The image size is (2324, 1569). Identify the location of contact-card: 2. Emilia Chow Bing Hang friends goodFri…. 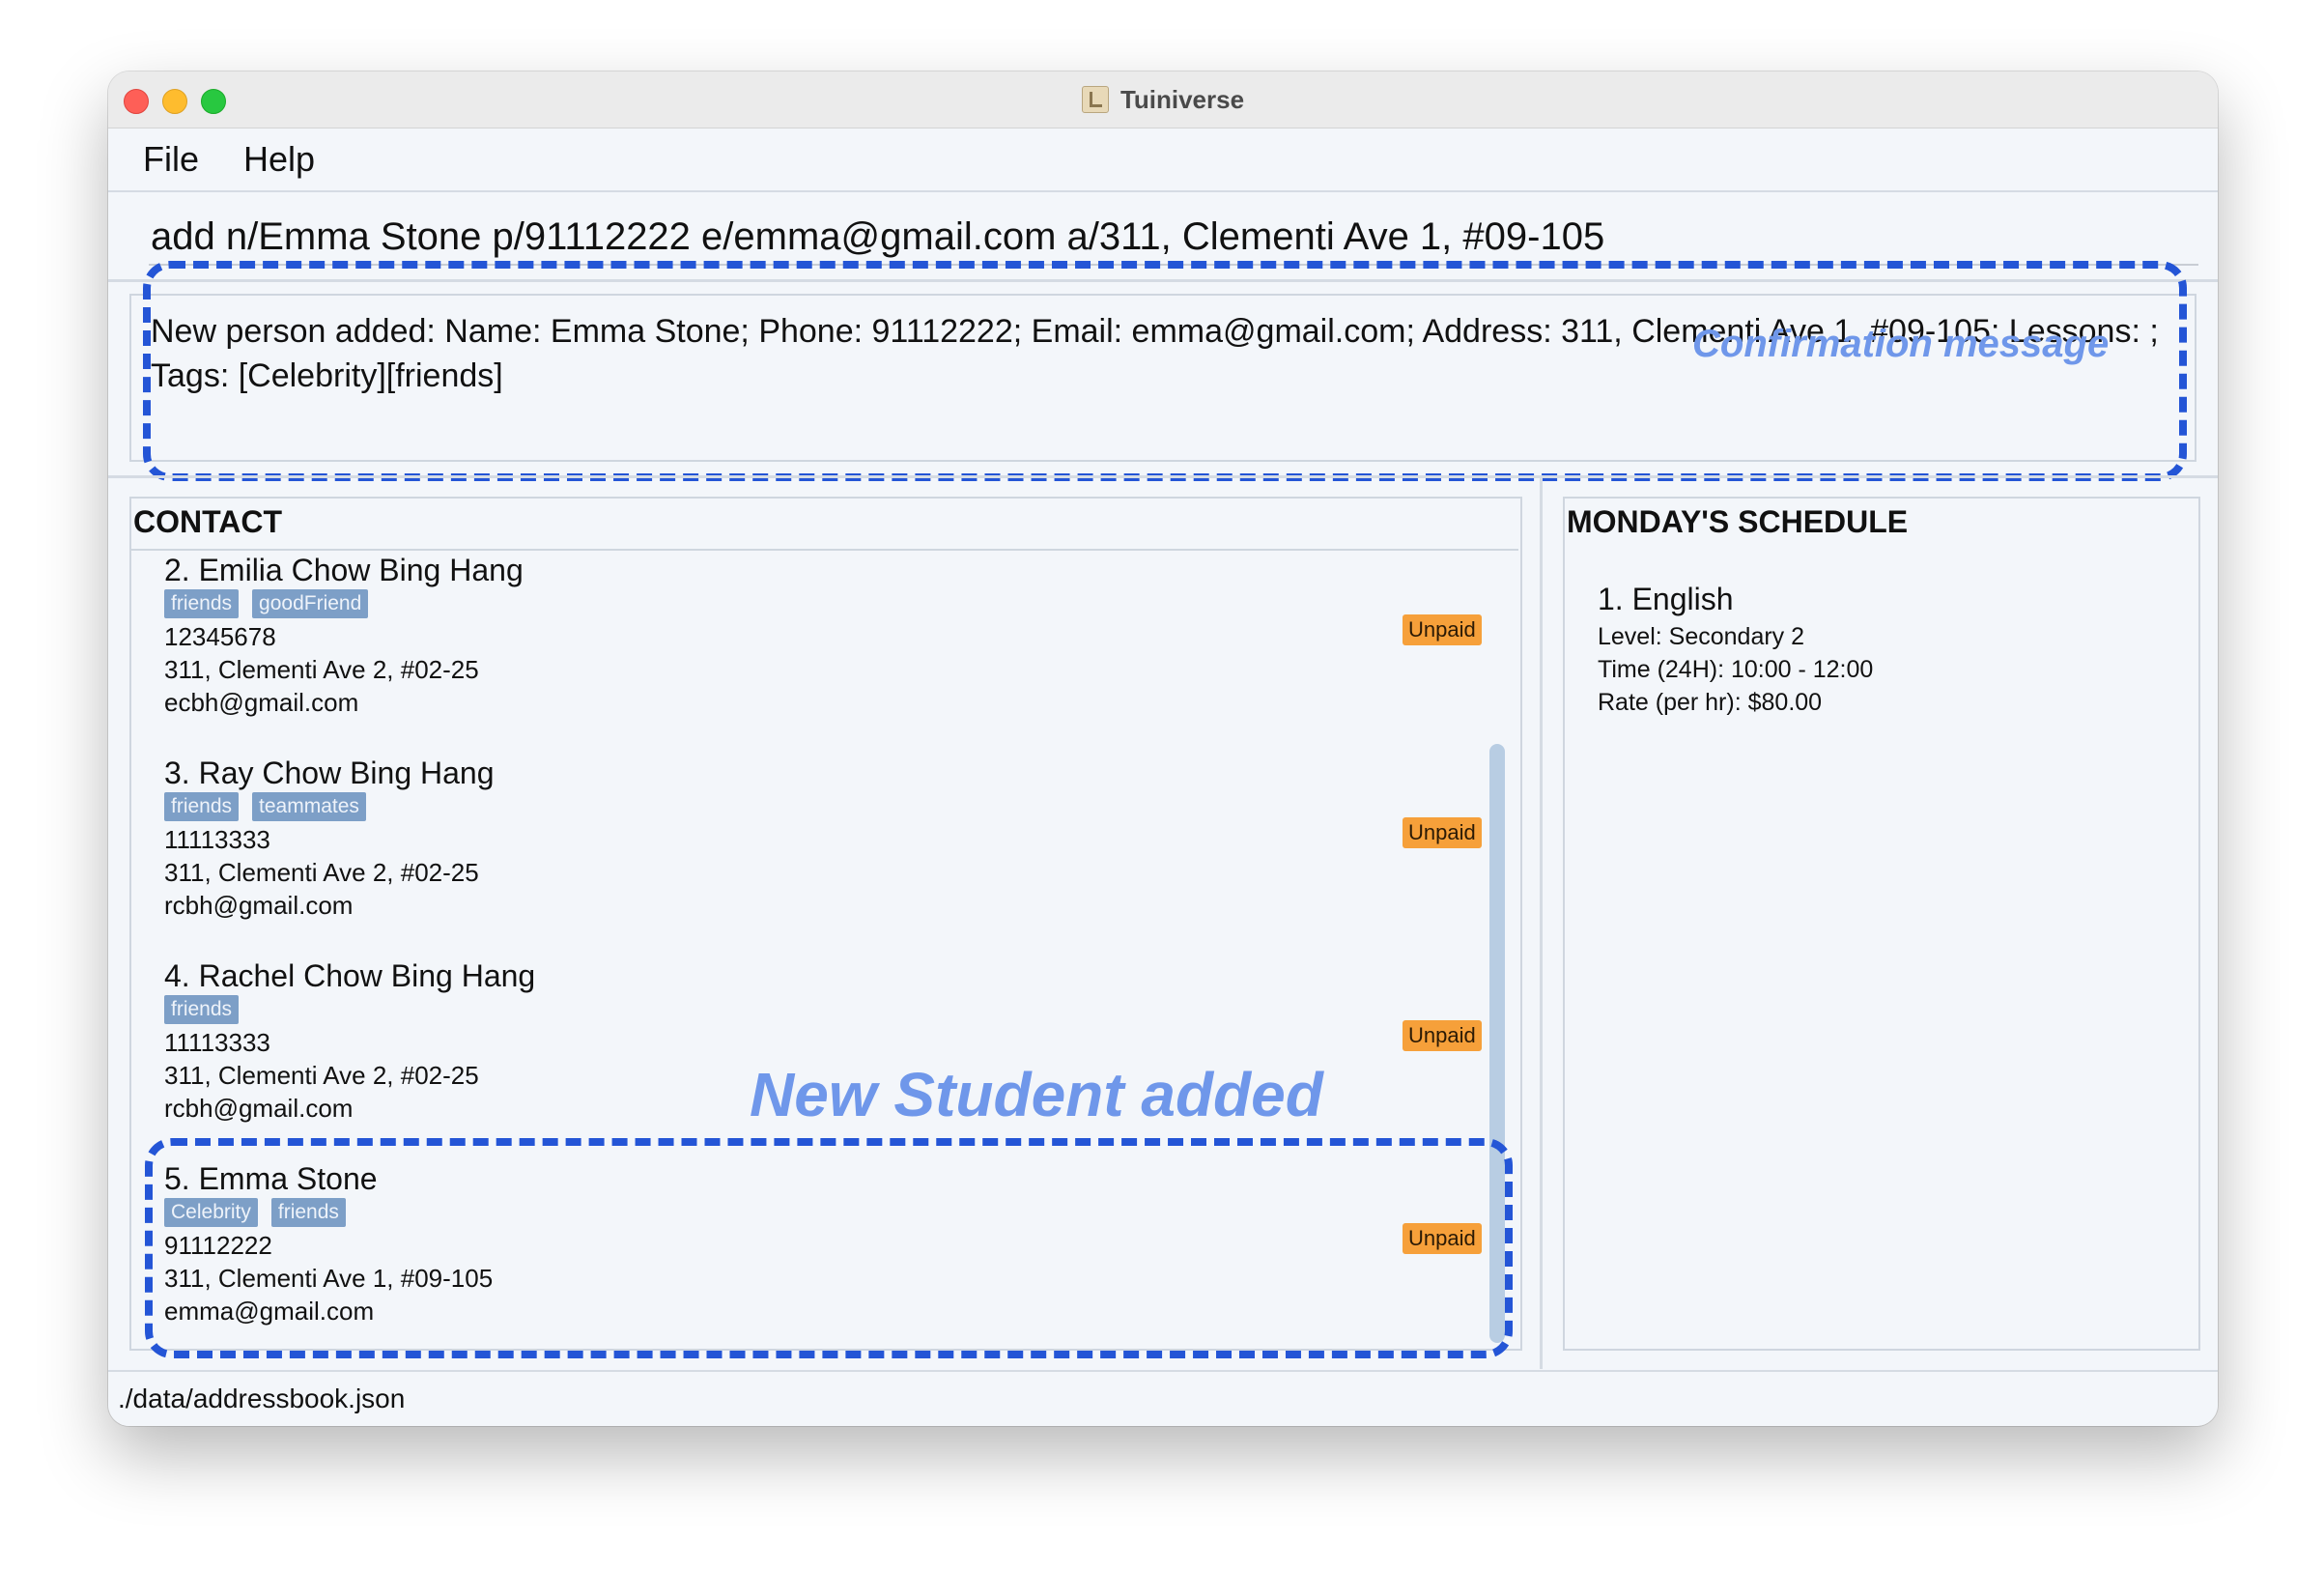
(806, 652).